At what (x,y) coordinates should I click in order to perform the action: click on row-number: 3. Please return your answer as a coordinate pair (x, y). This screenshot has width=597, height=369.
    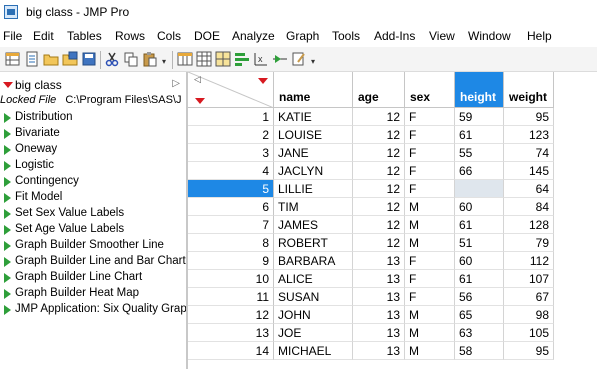
    Looking at the image, I should click on (231, 153).